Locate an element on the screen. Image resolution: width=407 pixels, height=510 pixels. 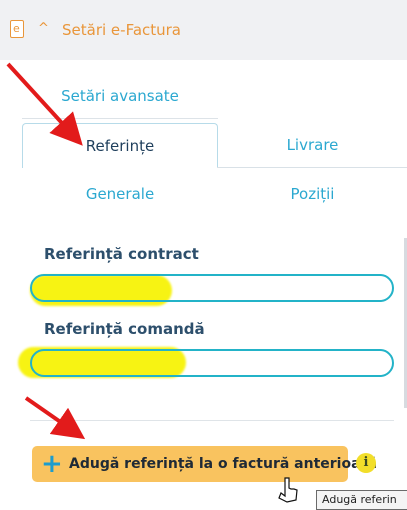
tab-delivery: Livrare is located at coordinates (312, 145).